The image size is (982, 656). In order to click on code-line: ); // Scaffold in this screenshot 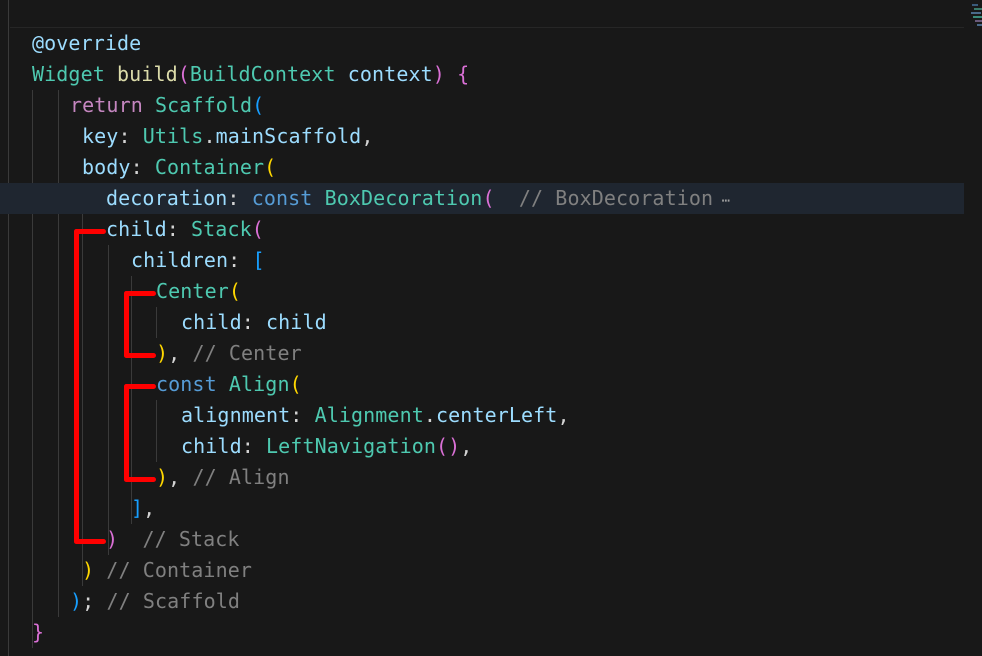, I will do `click(482, 601)`.